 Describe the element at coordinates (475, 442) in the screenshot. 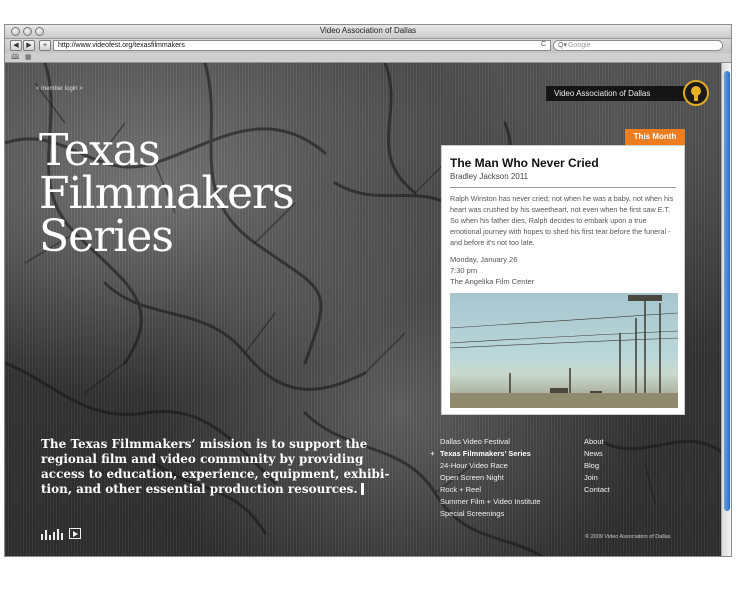

I see `nav-item-dallas-video-festival: Dallas Video Festival` at that location.